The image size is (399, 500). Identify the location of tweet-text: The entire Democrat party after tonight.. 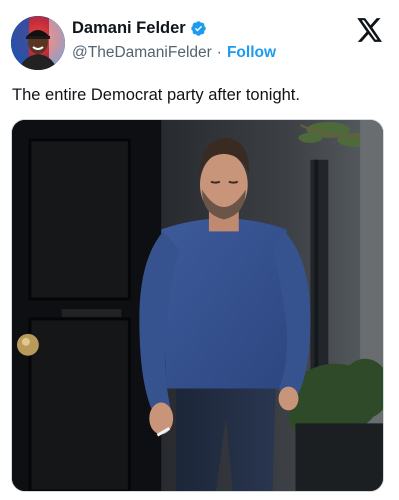
(156, 95).